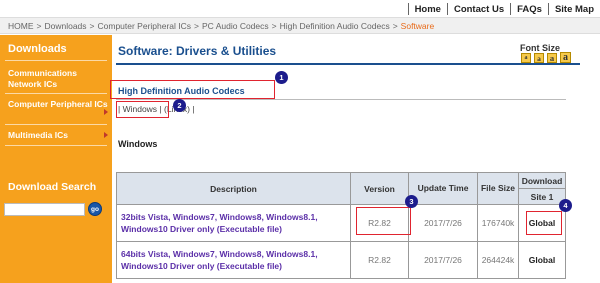  What do you see at coordinates (411, 201) in the screenshot?
I see `annotation-marker-3: 3` at bounding box center [411, 201].